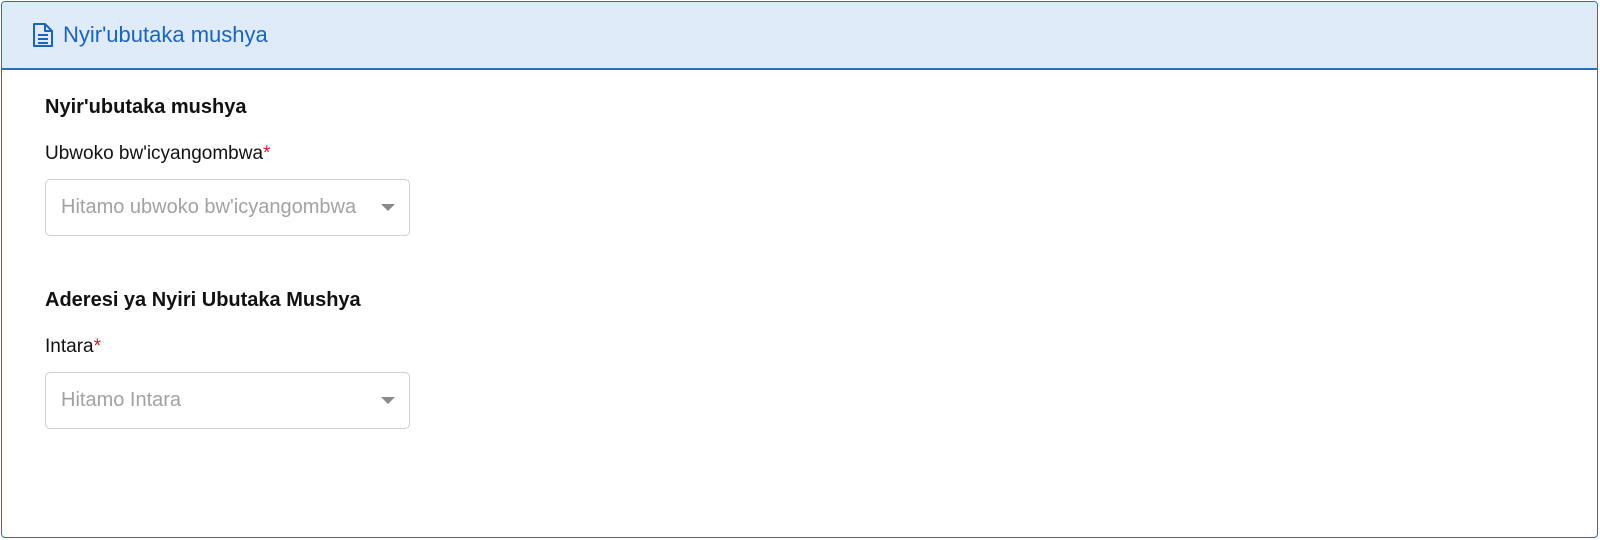 Image resolution: width=1600 pixels, height=540 pixels. Describe the element at coordinates (203, 300) in the screenshot. I see `section-title-owner-address: Aderesi ya Nyiri Ubutaka Mushya` at that location.